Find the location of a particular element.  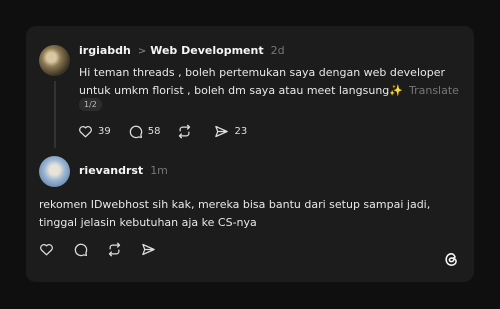

post-actions: 39 58 23 is located at coordinates (171, 131).